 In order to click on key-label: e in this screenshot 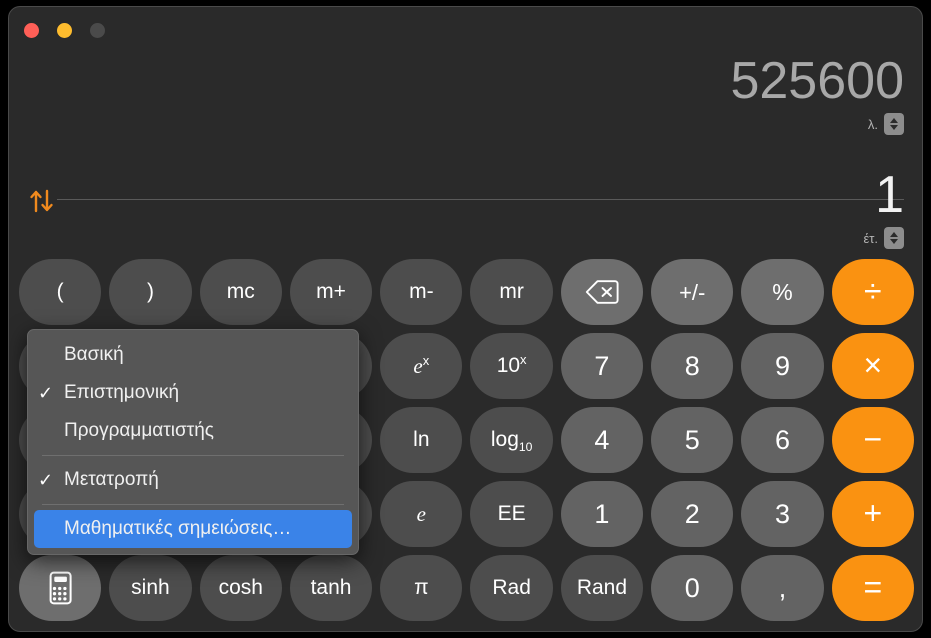, I will do `click(421, 513)`.